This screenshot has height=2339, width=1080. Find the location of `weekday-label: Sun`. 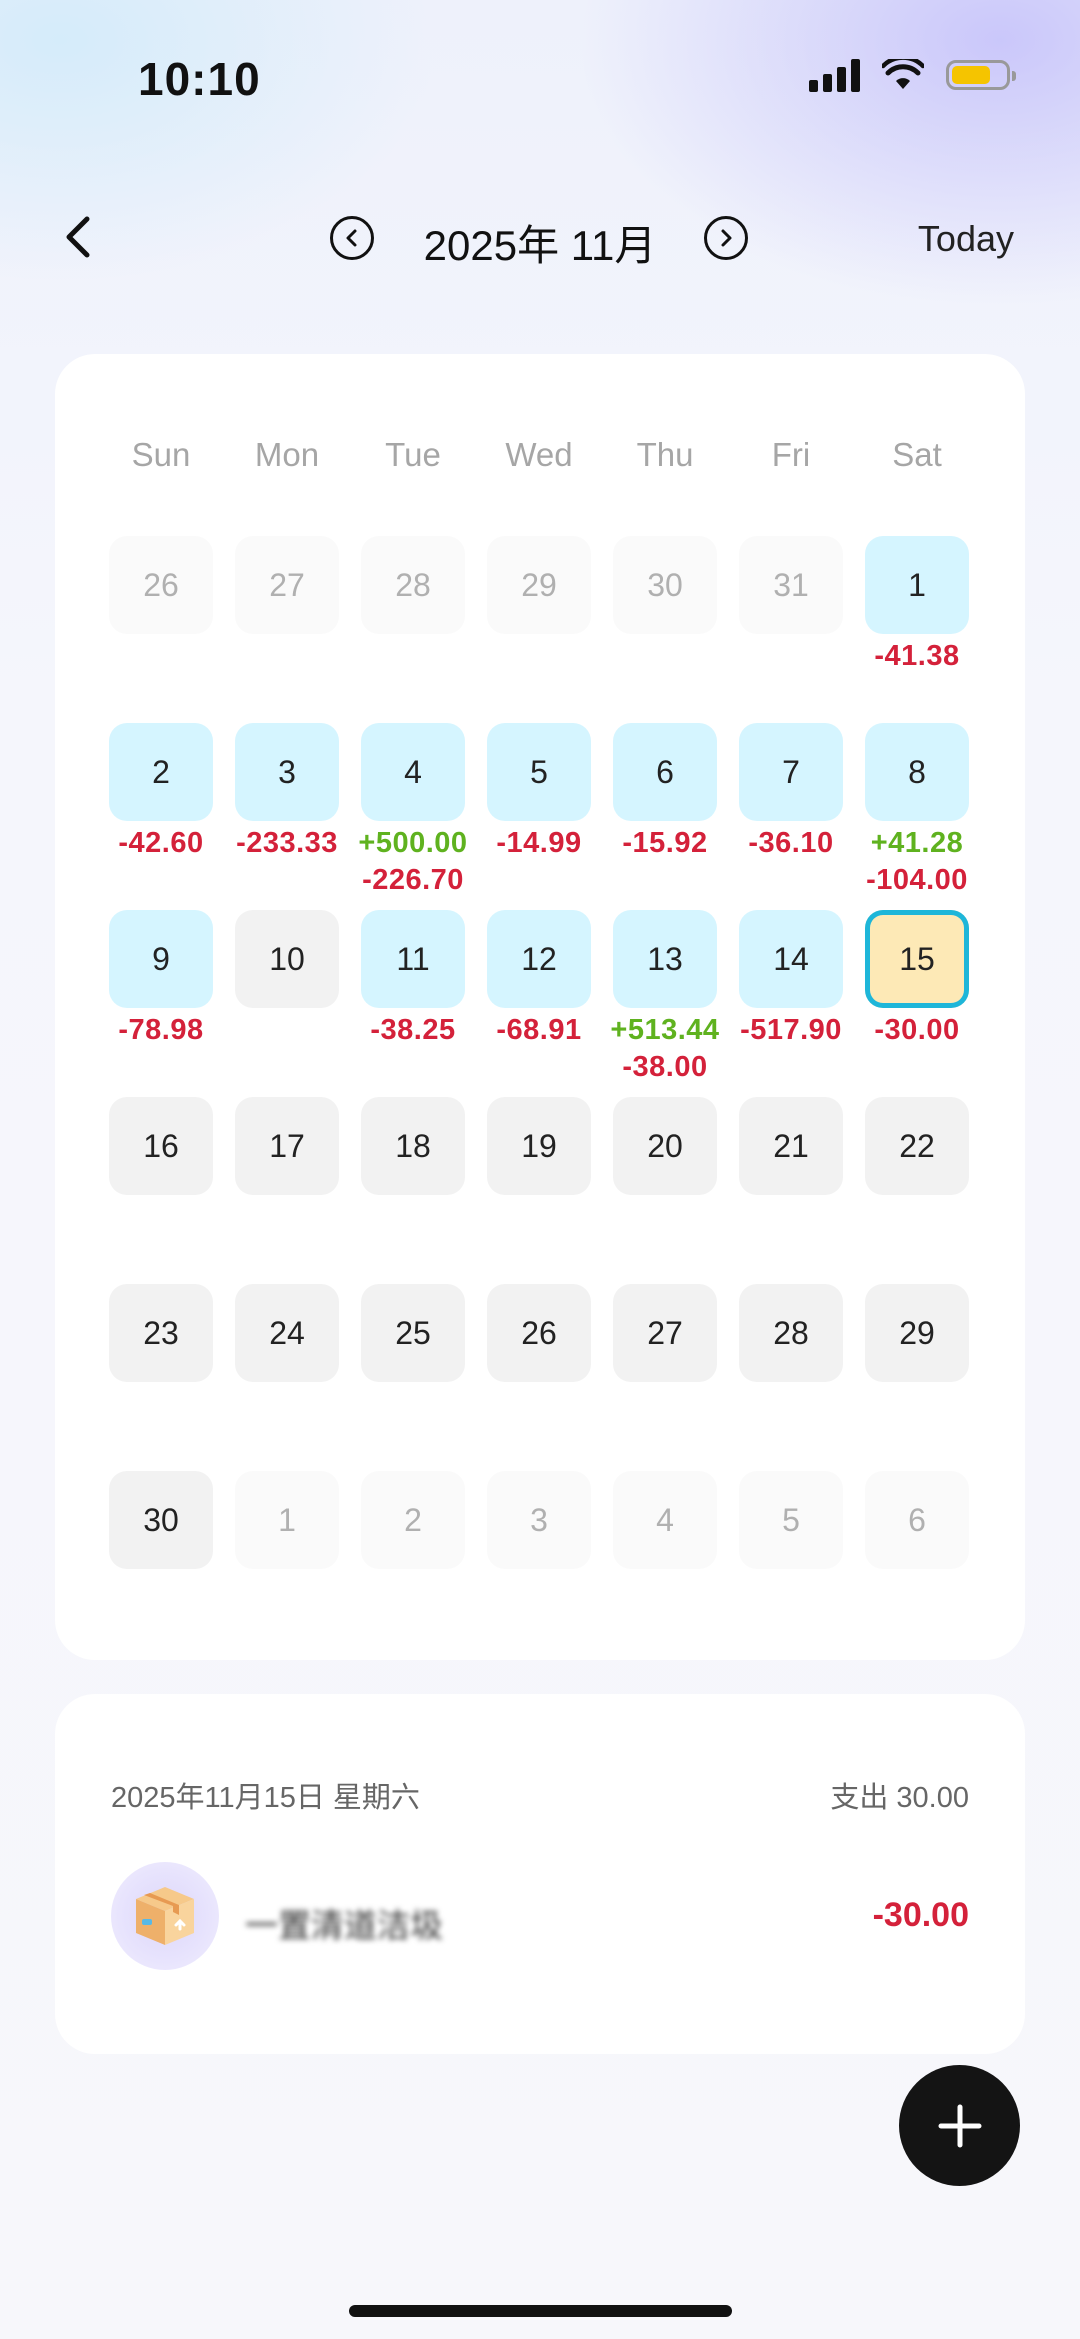

weekday-label: Sun is located at coordinates (161, 454).